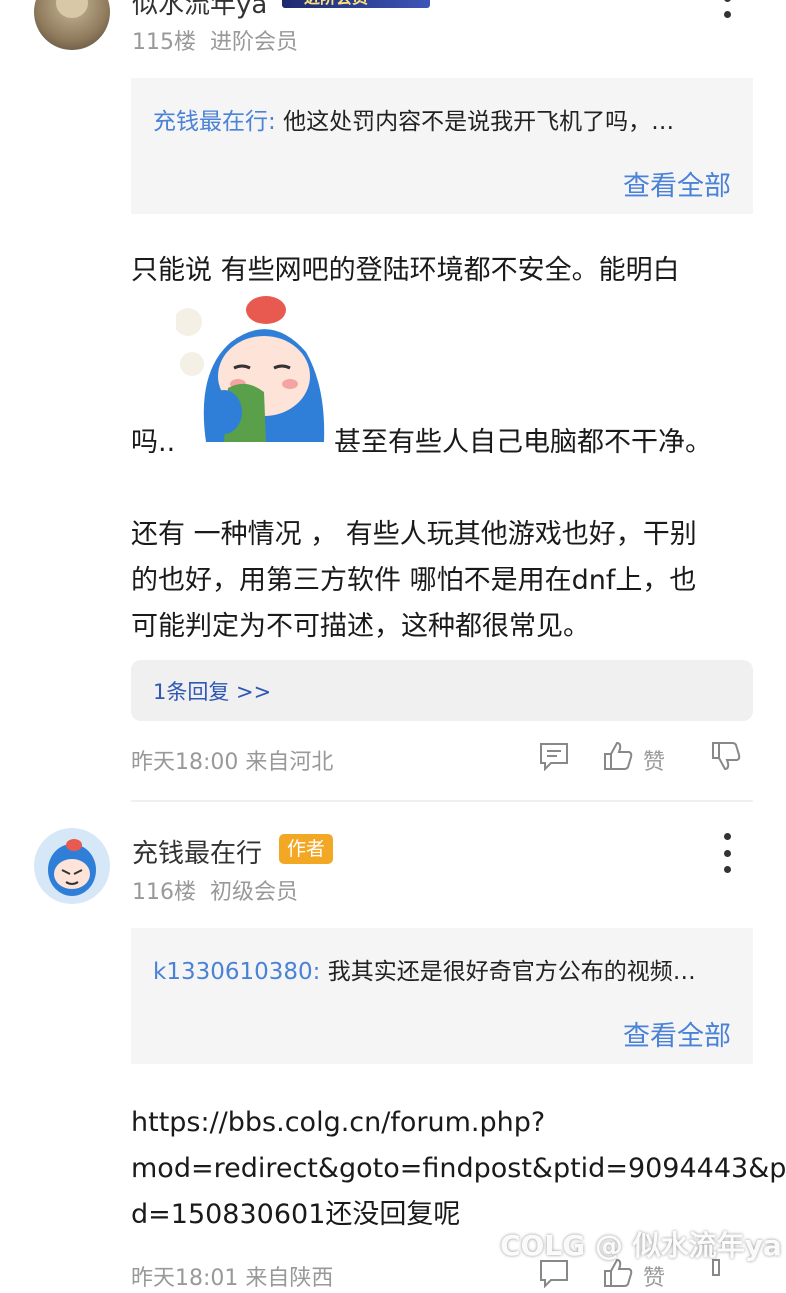 This screenshot has height=1293, width=786. Describe the element at coordinates (214, 122) in the screenshot. I see `quote-username: 充钱最在行:` at that location.